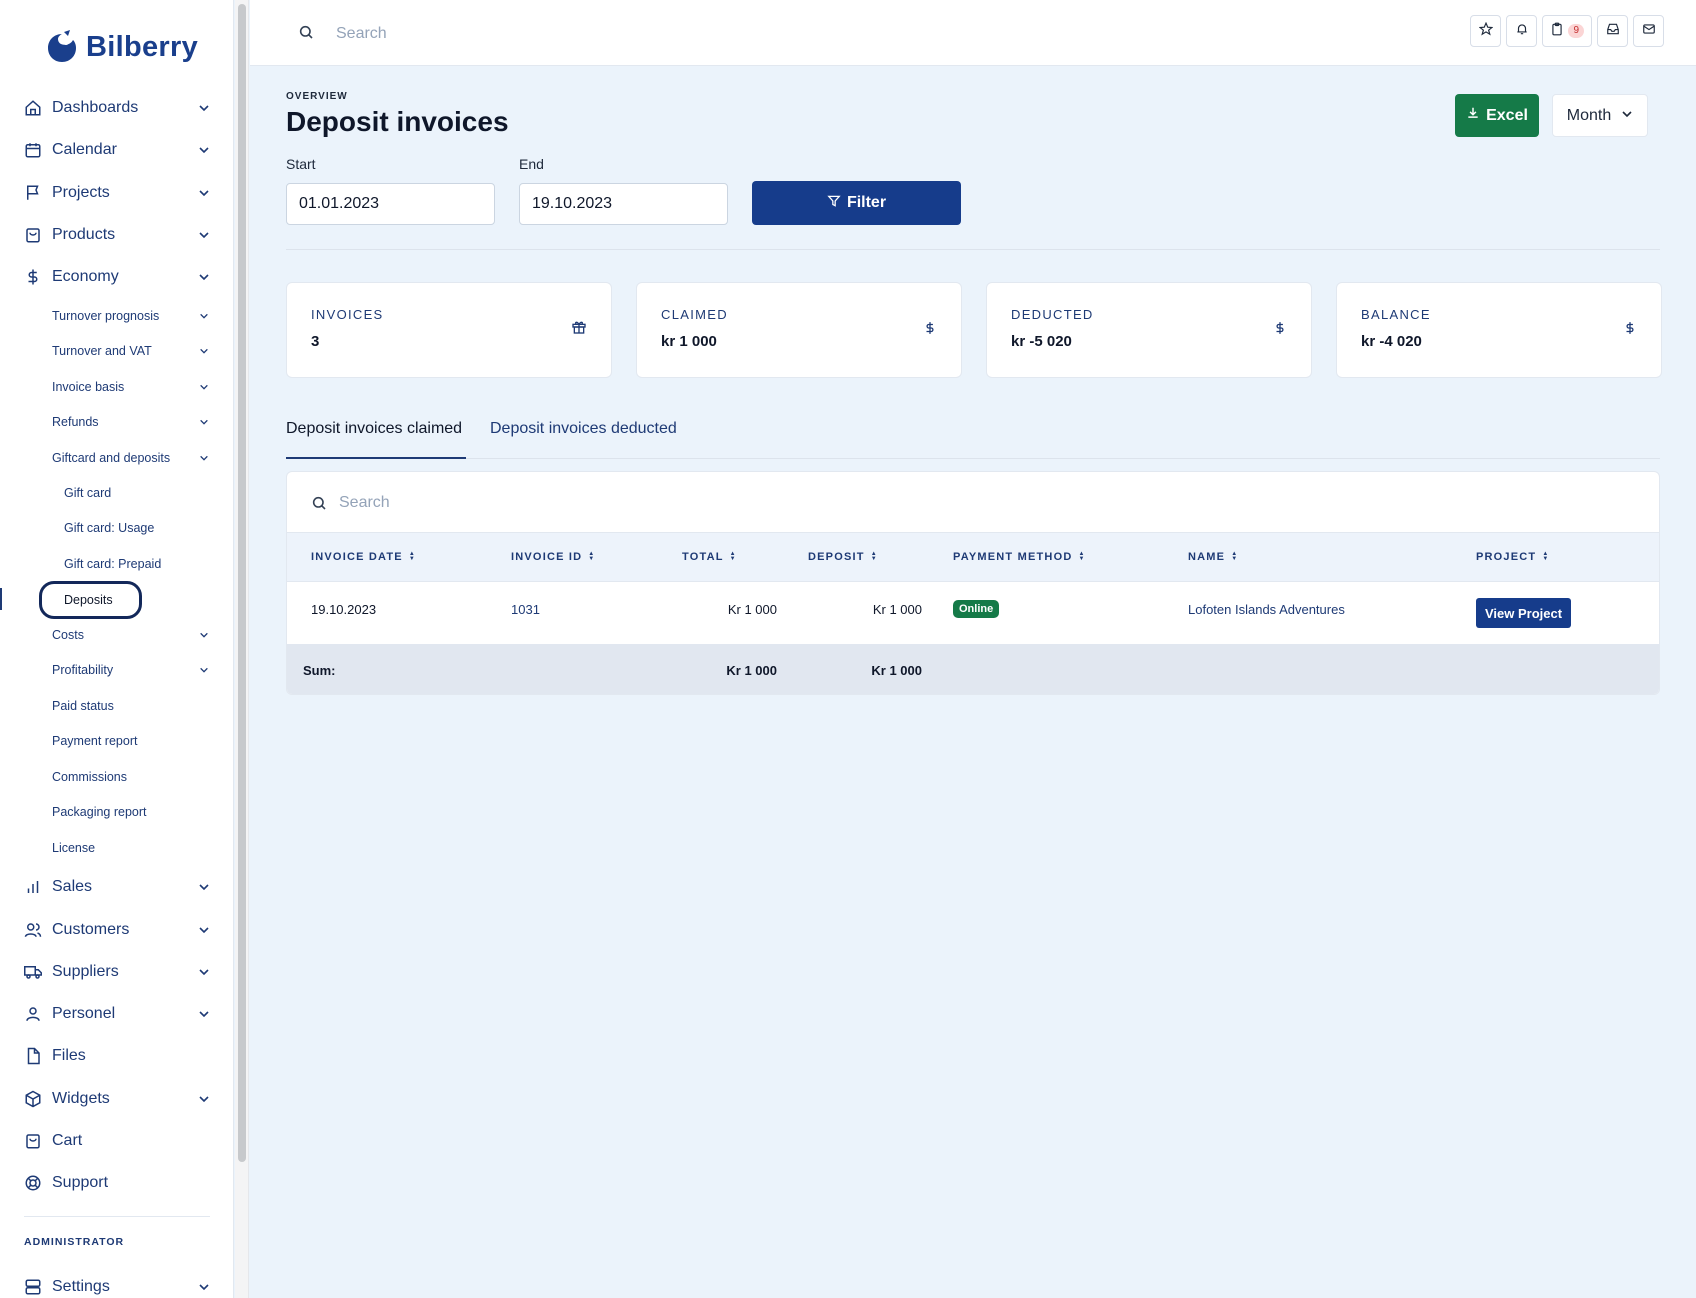 Image resolution: width=1696 pixels, height=1298 pixels. Describe the element at coordinates (116, 1056) in the screenshot. I see `nav-item-files: Files` at that location.